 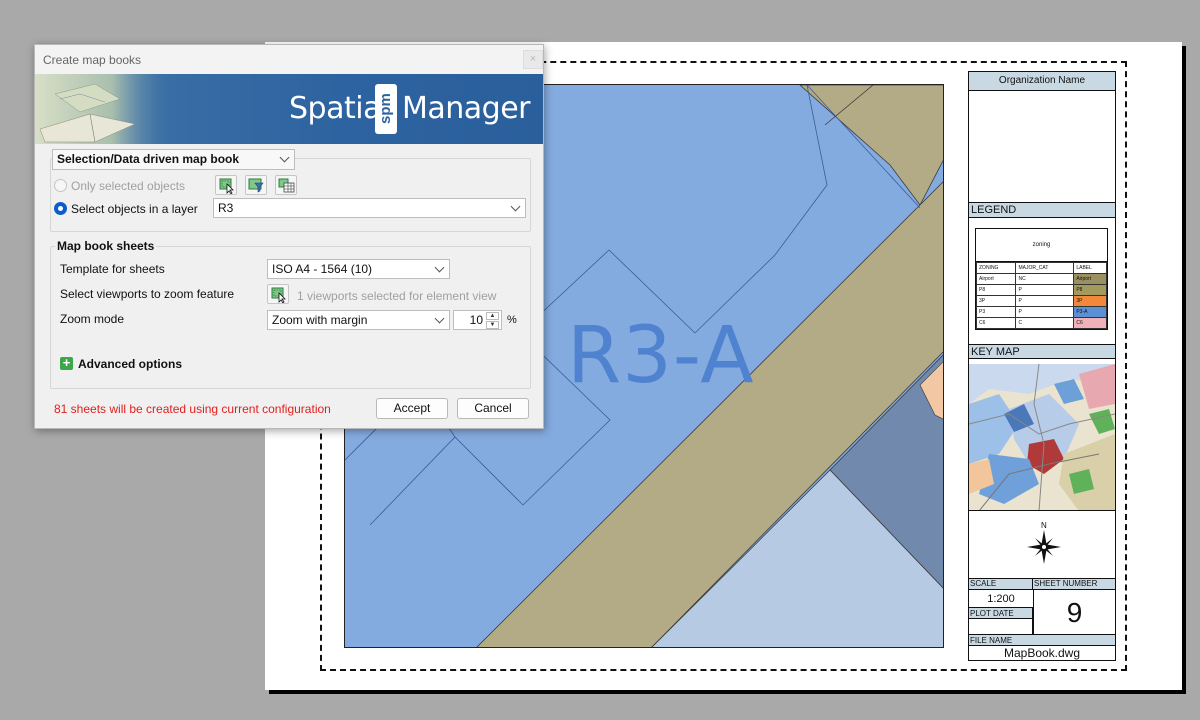 What do you see at coordinates (1074, 612) in the screenshot?
I see `sheet-number-value: 9` at bounding box center [1074, 612].